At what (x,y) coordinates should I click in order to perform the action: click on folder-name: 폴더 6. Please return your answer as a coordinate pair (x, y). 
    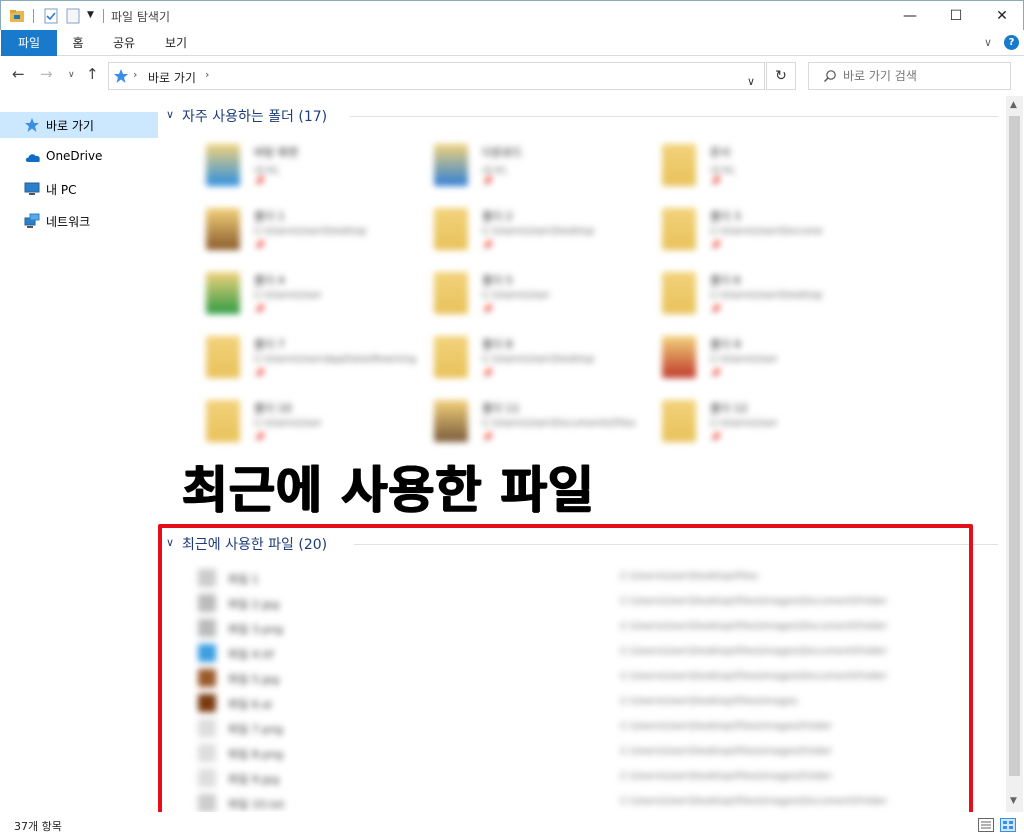
    Looking at the image, I should click on (725, 280).